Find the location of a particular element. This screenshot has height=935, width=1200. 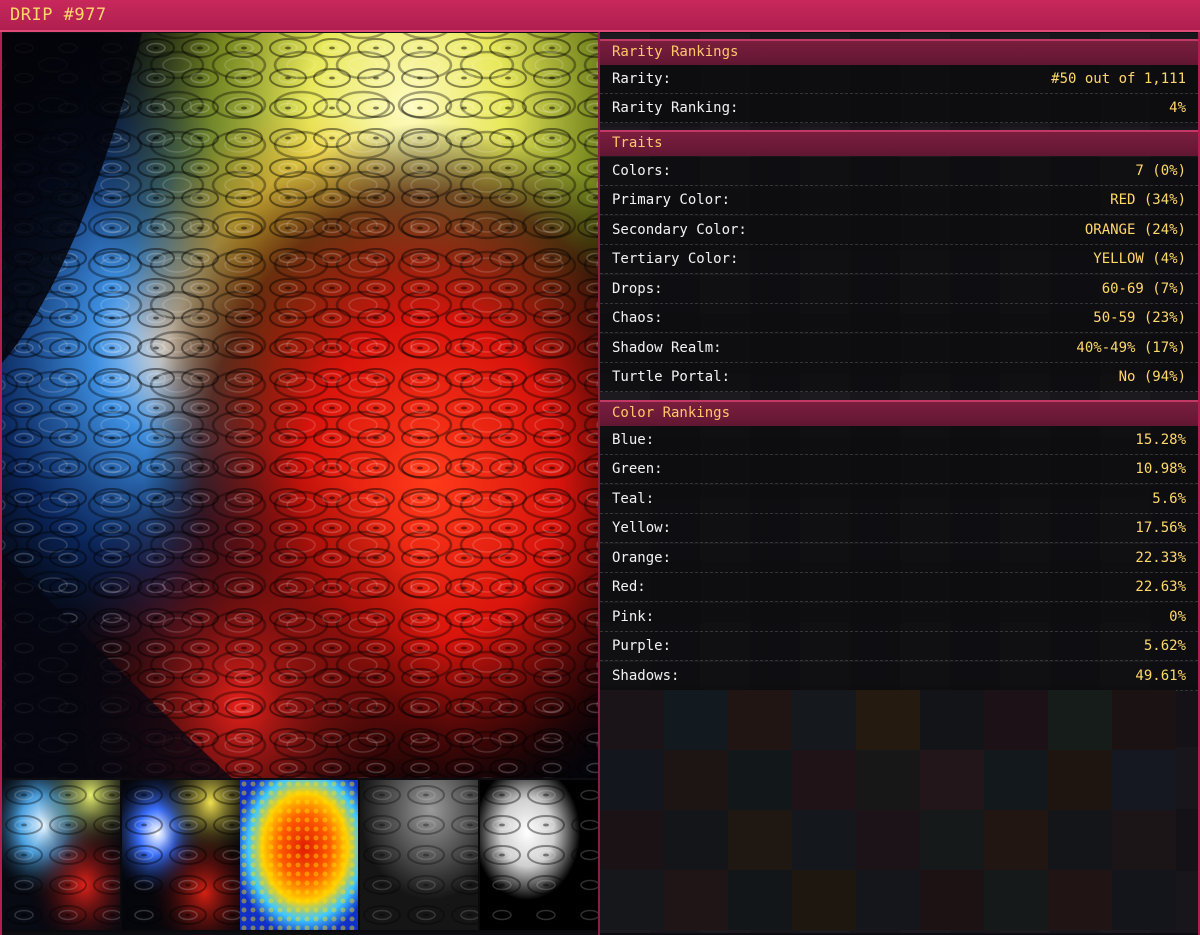

trait-label: Drops: is located at coordinates (637, 289).